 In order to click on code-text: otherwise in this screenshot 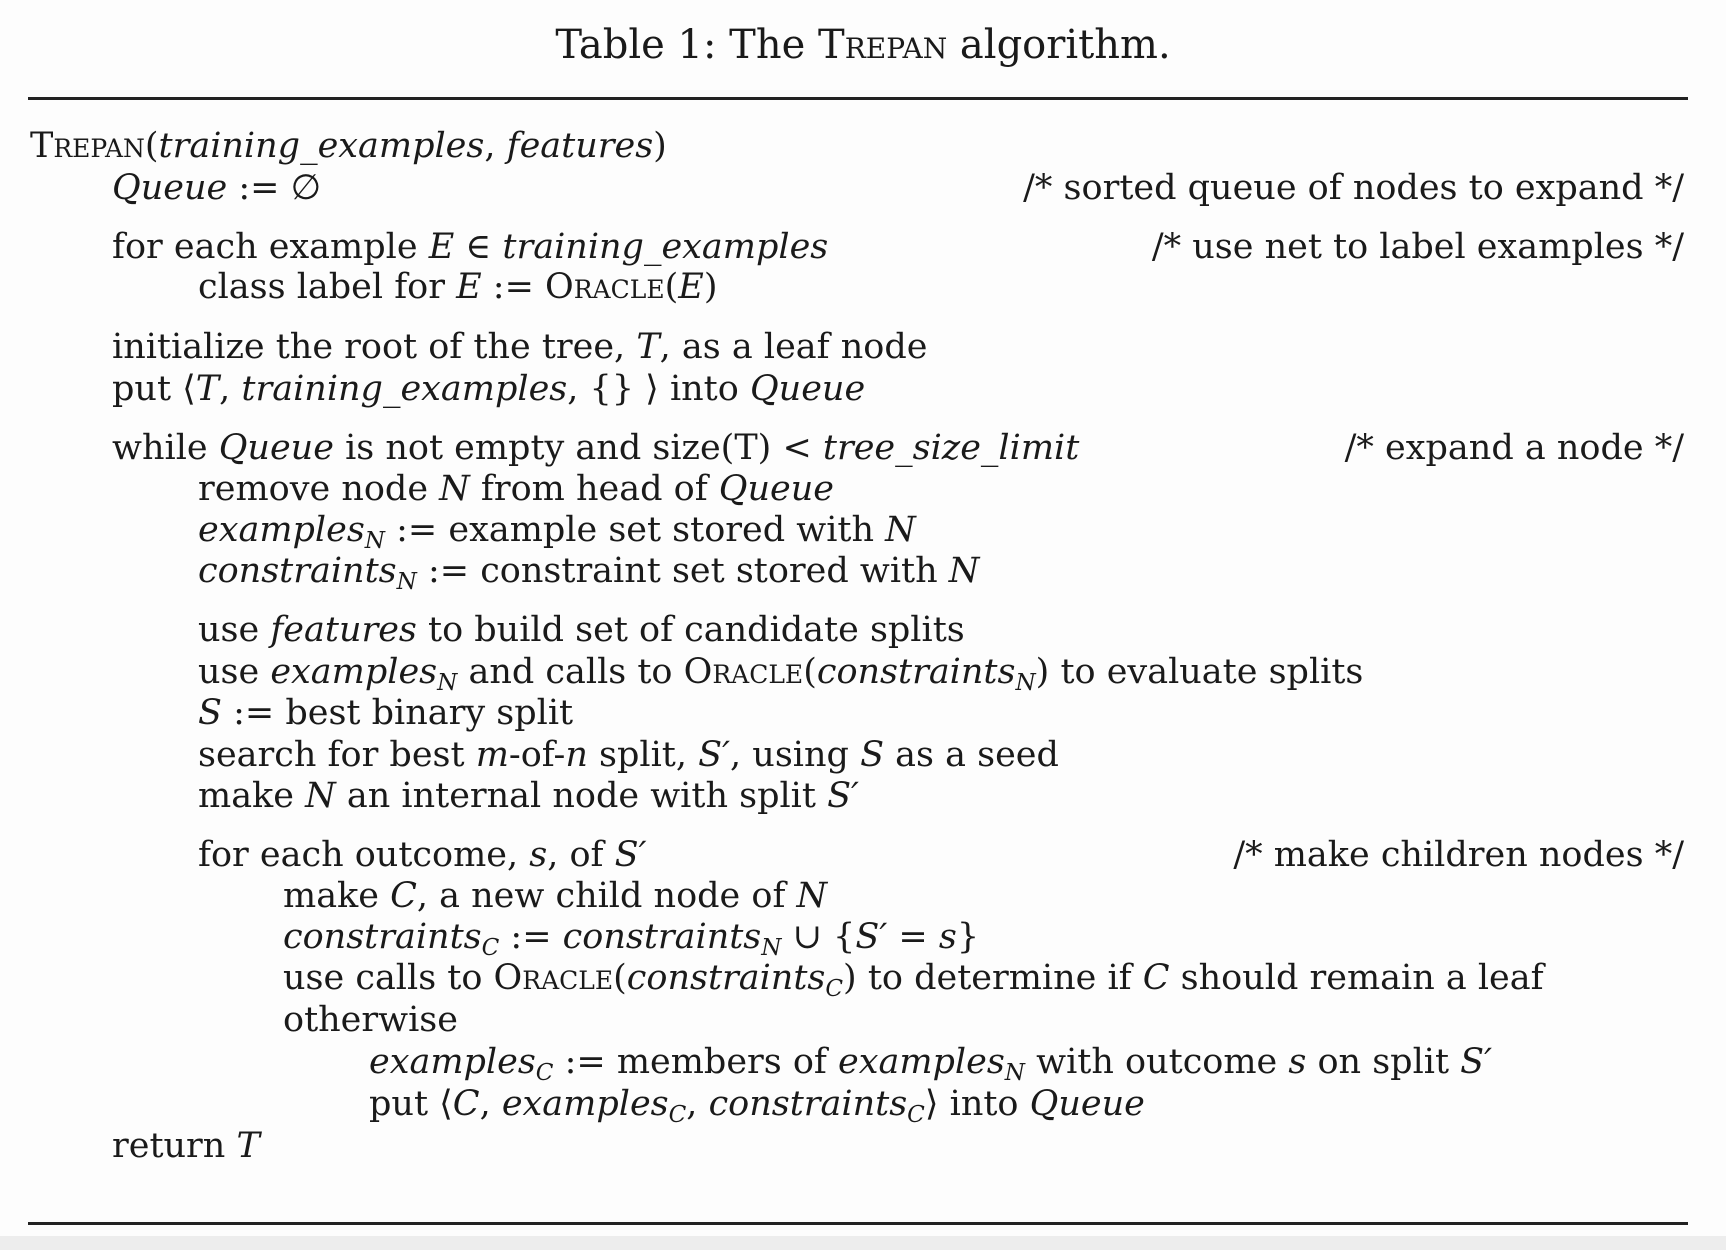, I will do `click(370, 1020)`.